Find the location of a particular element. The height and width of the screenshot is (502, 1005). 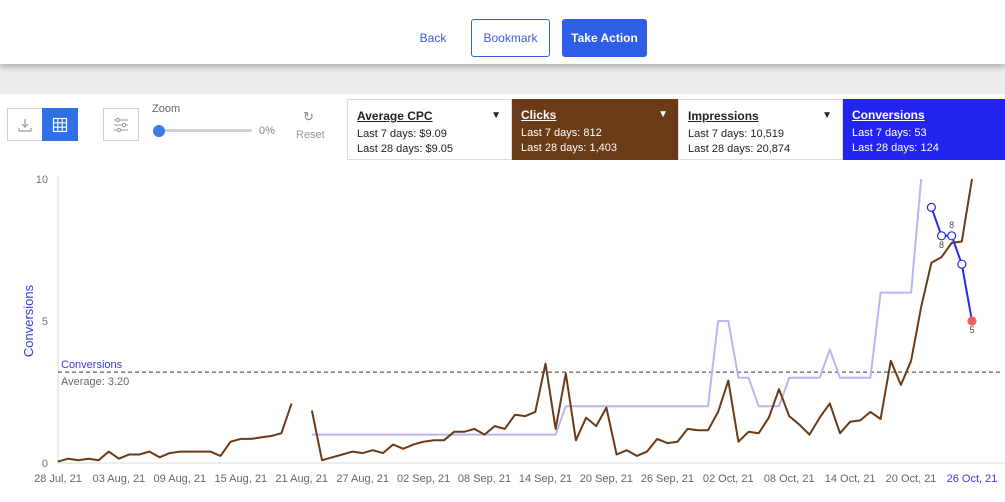

download-button is located at coordinates (25, 124).